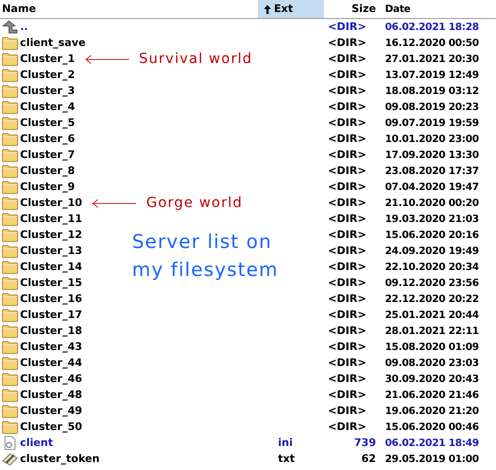 The width and height of the screenshot is (496, 470). Describe the element at coordinates (47, 139) in the screenshot. I see `file-name: Cluster_6` at that location.